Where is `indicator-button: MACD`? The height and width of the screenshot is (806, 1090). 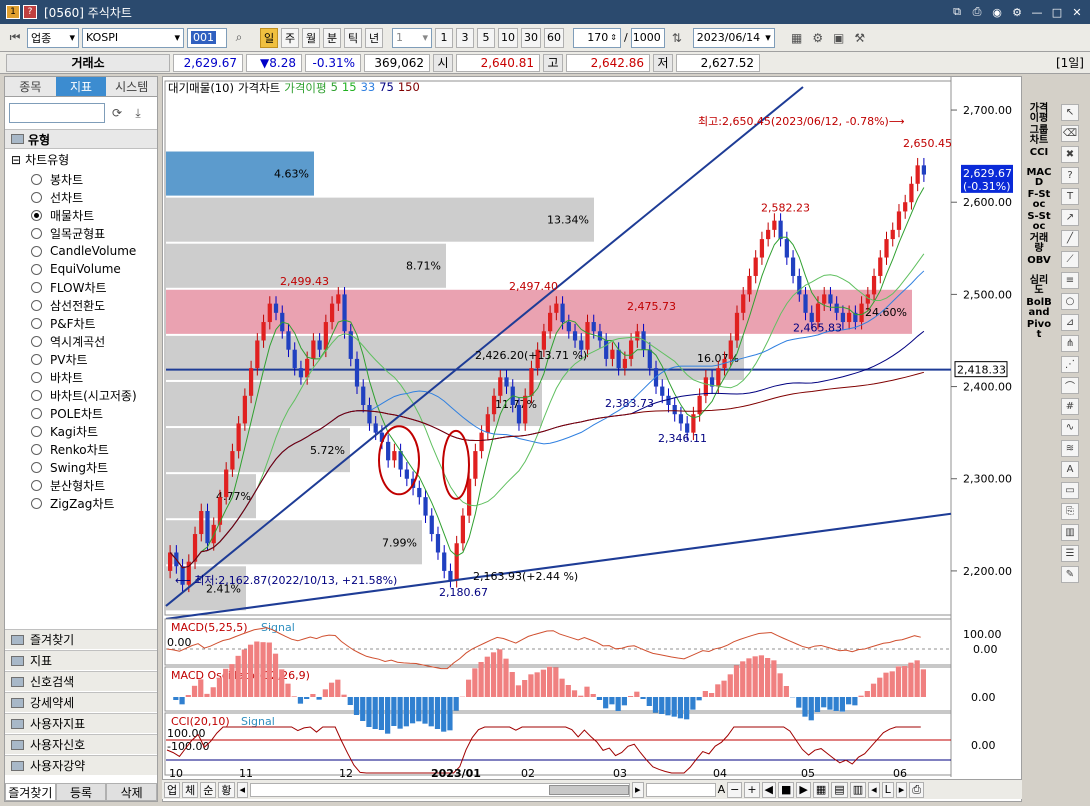 indicator-button: MACD is located at coordinates (1039, 178).